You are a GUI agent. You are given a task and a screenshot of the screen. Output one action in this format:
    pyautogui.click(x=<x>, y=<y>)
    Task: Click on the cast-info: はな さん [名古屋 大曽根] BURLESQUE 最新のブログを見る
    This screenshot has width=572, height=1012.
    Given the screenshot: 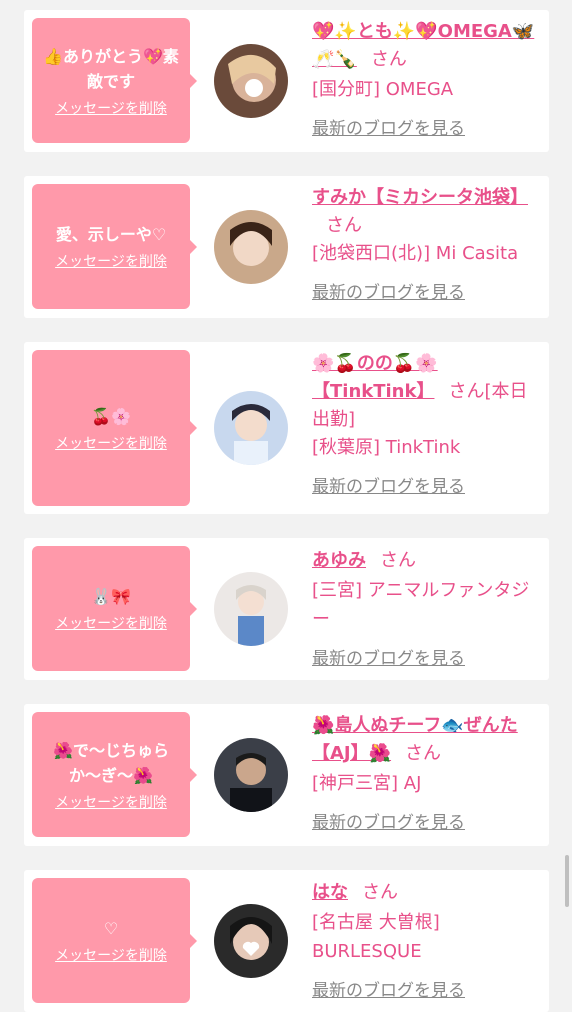 What is the action you would take?
    pyautogui.click(x=426, y=939)
    